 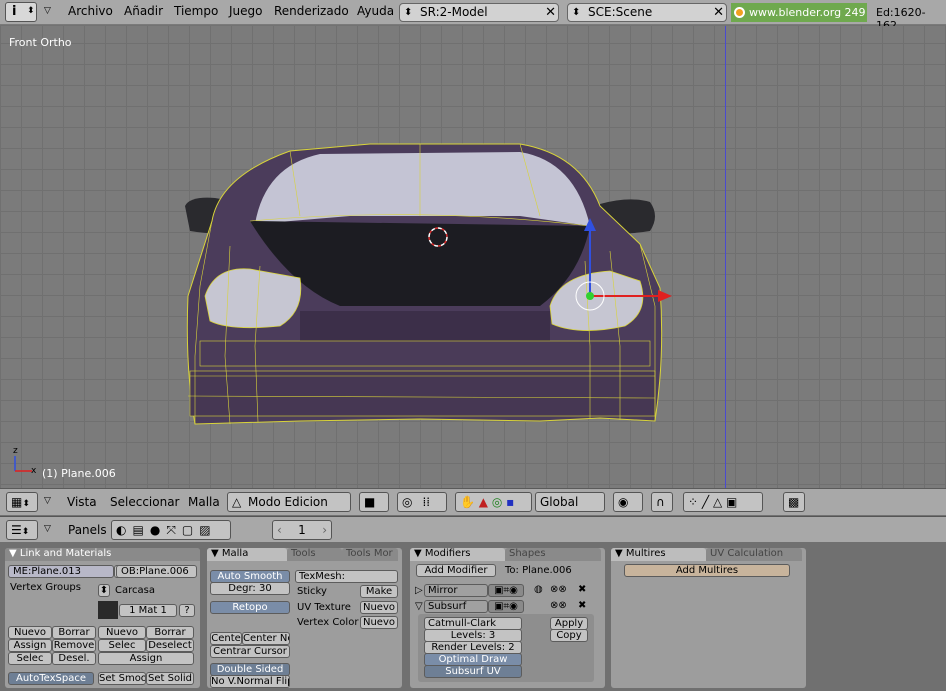 What do you see at coordinates (279, 530) in the screenshot?
I see `arrow-left-icon: ‹` at bounding box center [279, 530].